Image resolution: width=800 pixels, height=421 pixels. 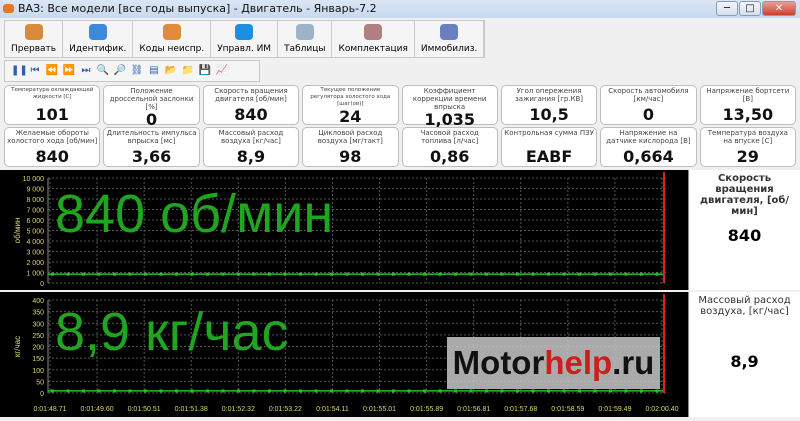 I want to click on gauge-tile: Длительность импульса впрыска [мс] 3,66, so click(x=151, y=147).